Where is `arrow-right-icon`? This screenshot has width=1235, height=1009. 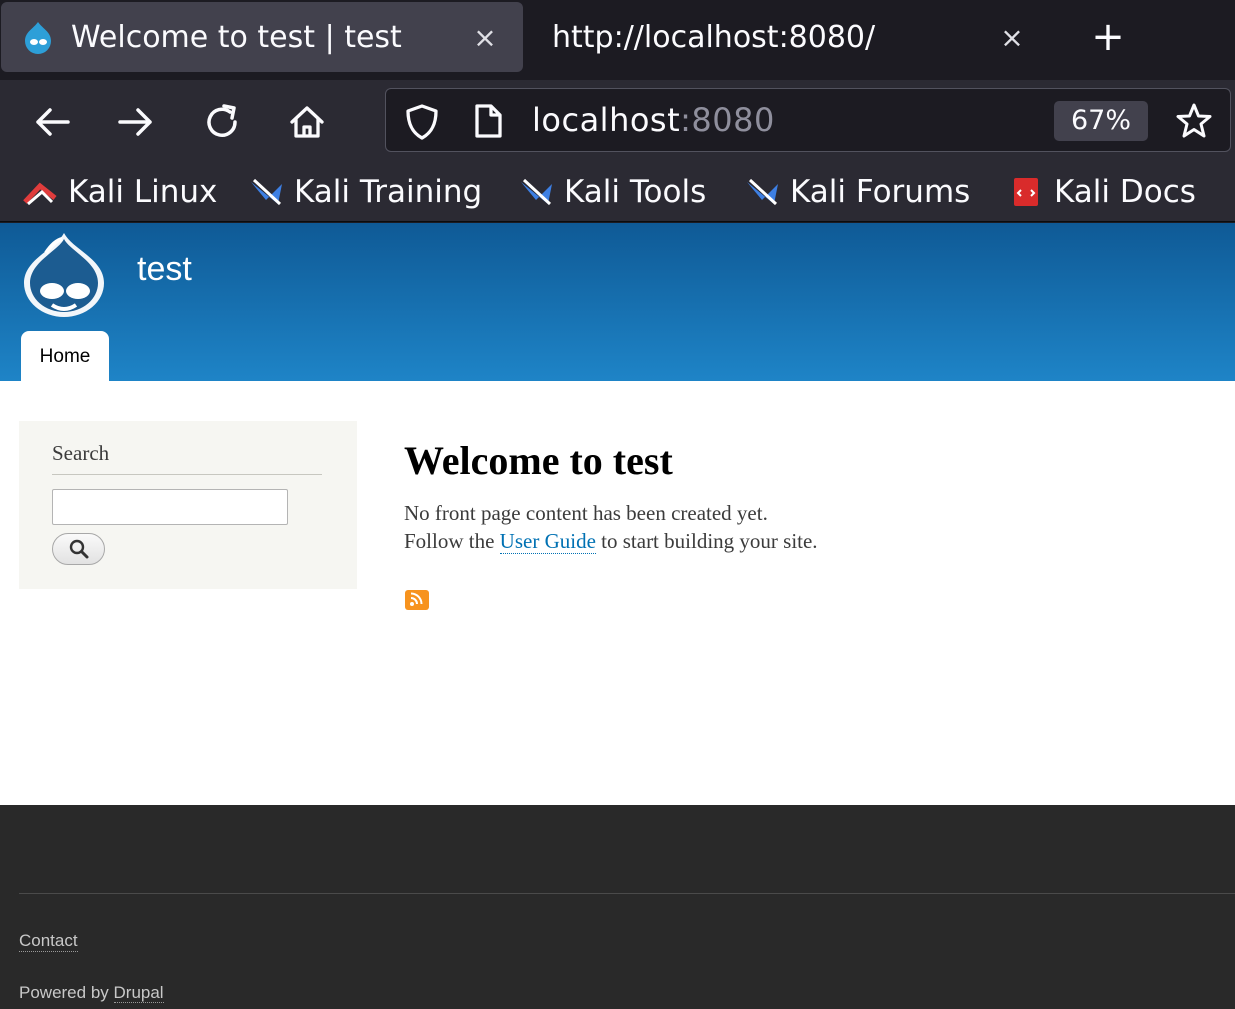 arrow-right-icon is located at coordinates (135, 122).